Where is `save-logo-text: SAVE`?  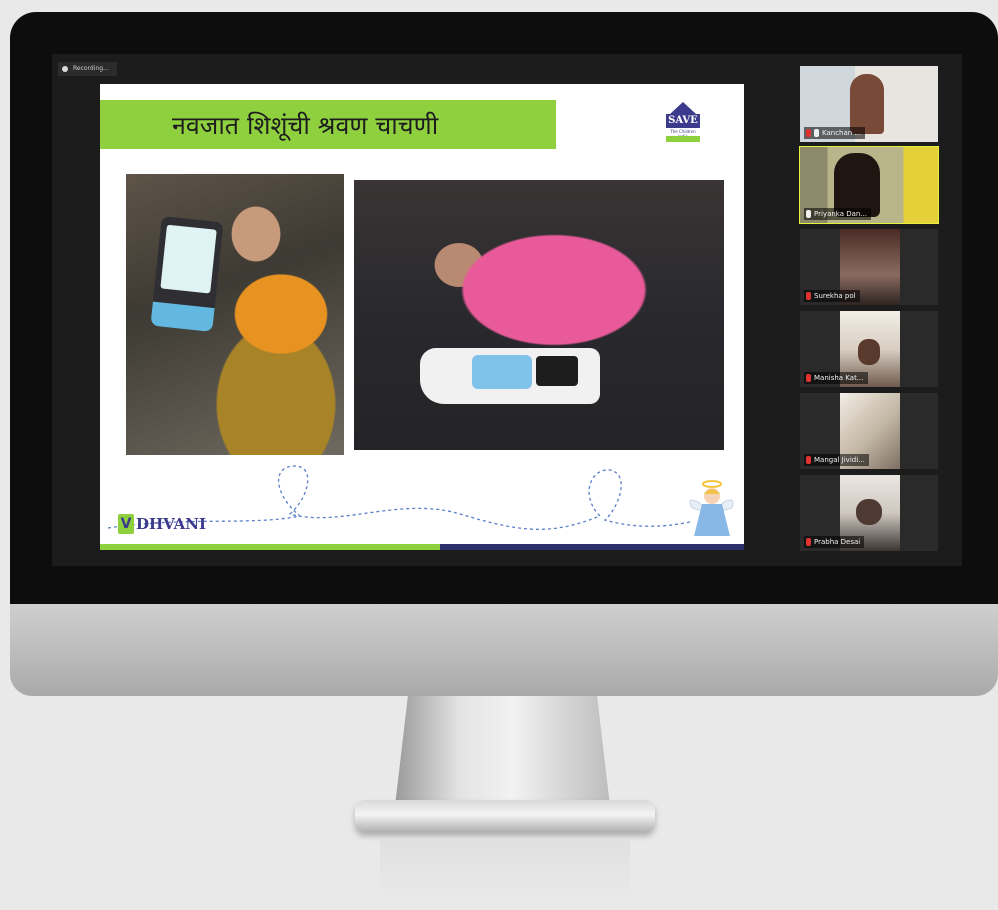 save-logo-text: SAVE is located at coordinates (683, 121).